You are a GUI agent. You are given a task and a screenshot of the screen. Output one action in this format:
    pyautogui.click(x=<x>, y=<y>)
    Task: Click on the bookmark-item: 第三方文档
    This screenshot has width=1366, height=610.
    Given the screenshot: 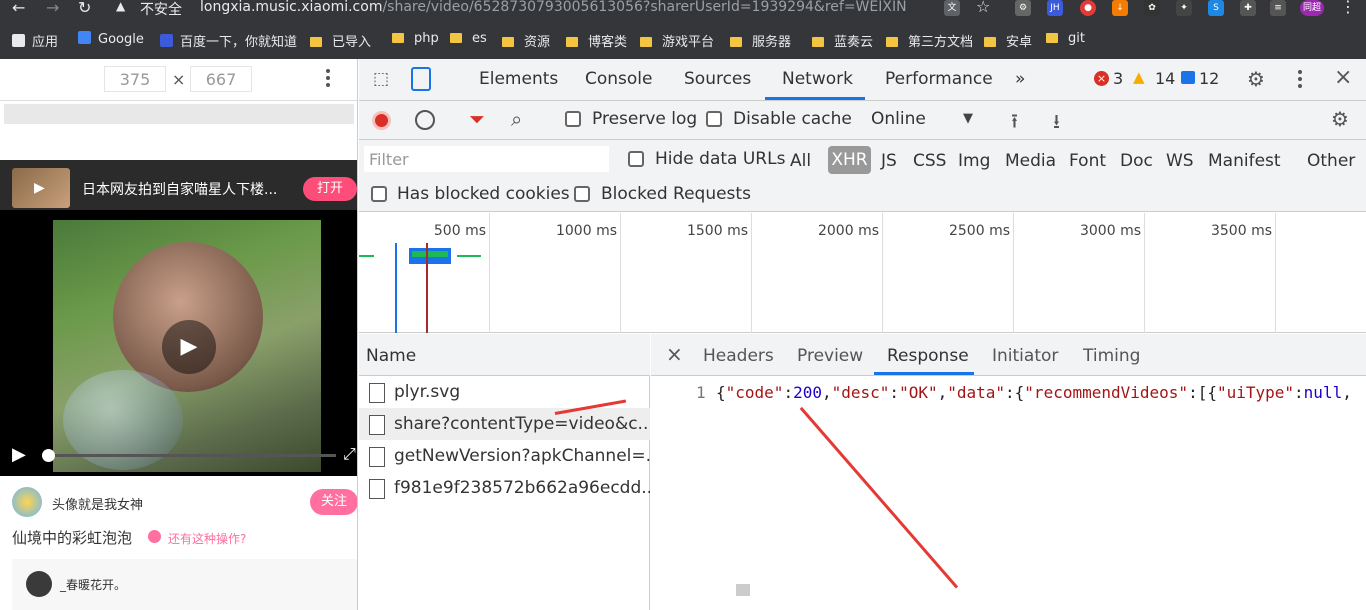 What is the action you would take?
    pyautogui.click(x=929, y=40)
    